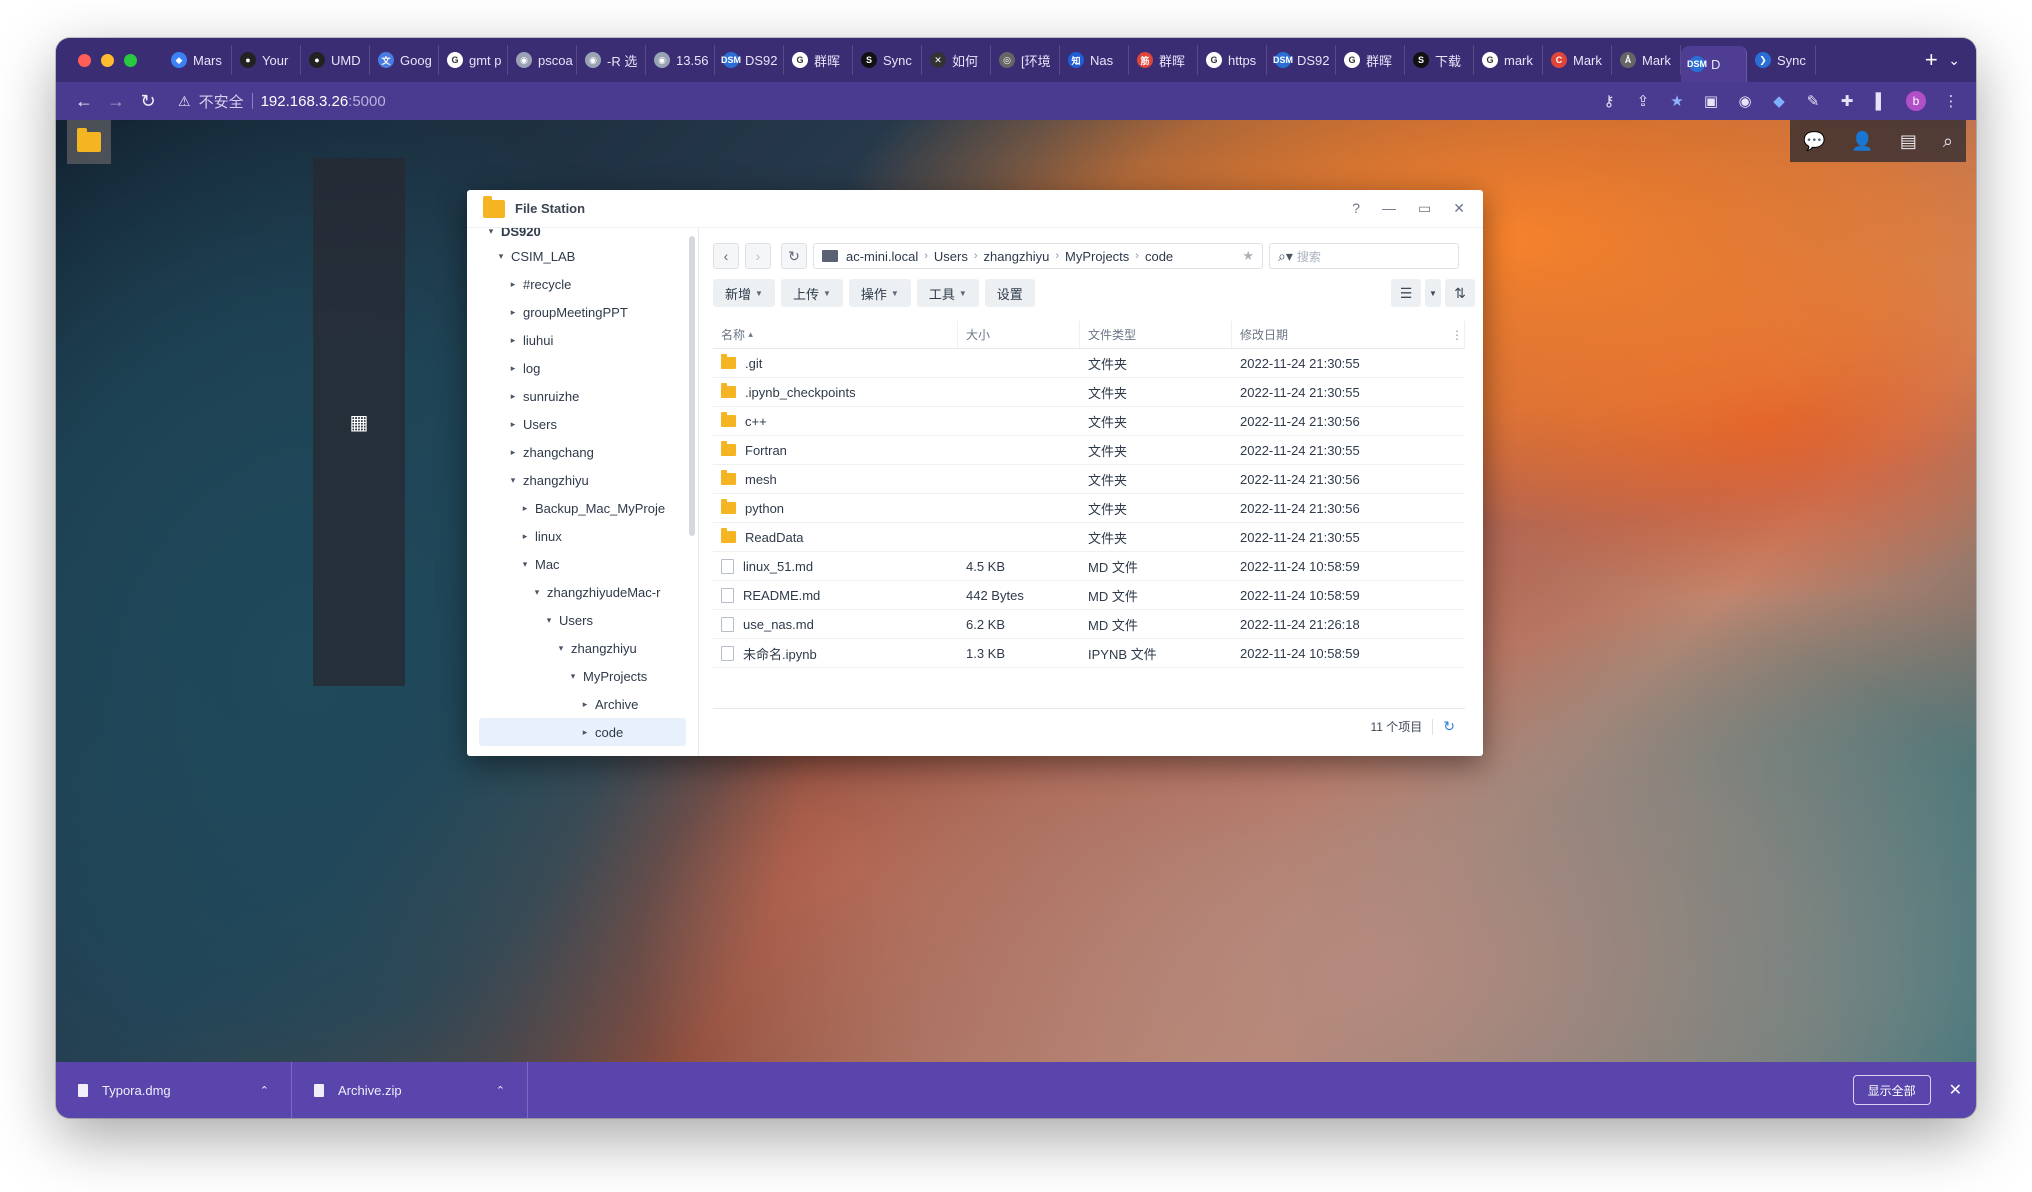 This screenshot has height=1192, width=2032. I want to click on browser-tab: Ghttps, so click(1232, 60).